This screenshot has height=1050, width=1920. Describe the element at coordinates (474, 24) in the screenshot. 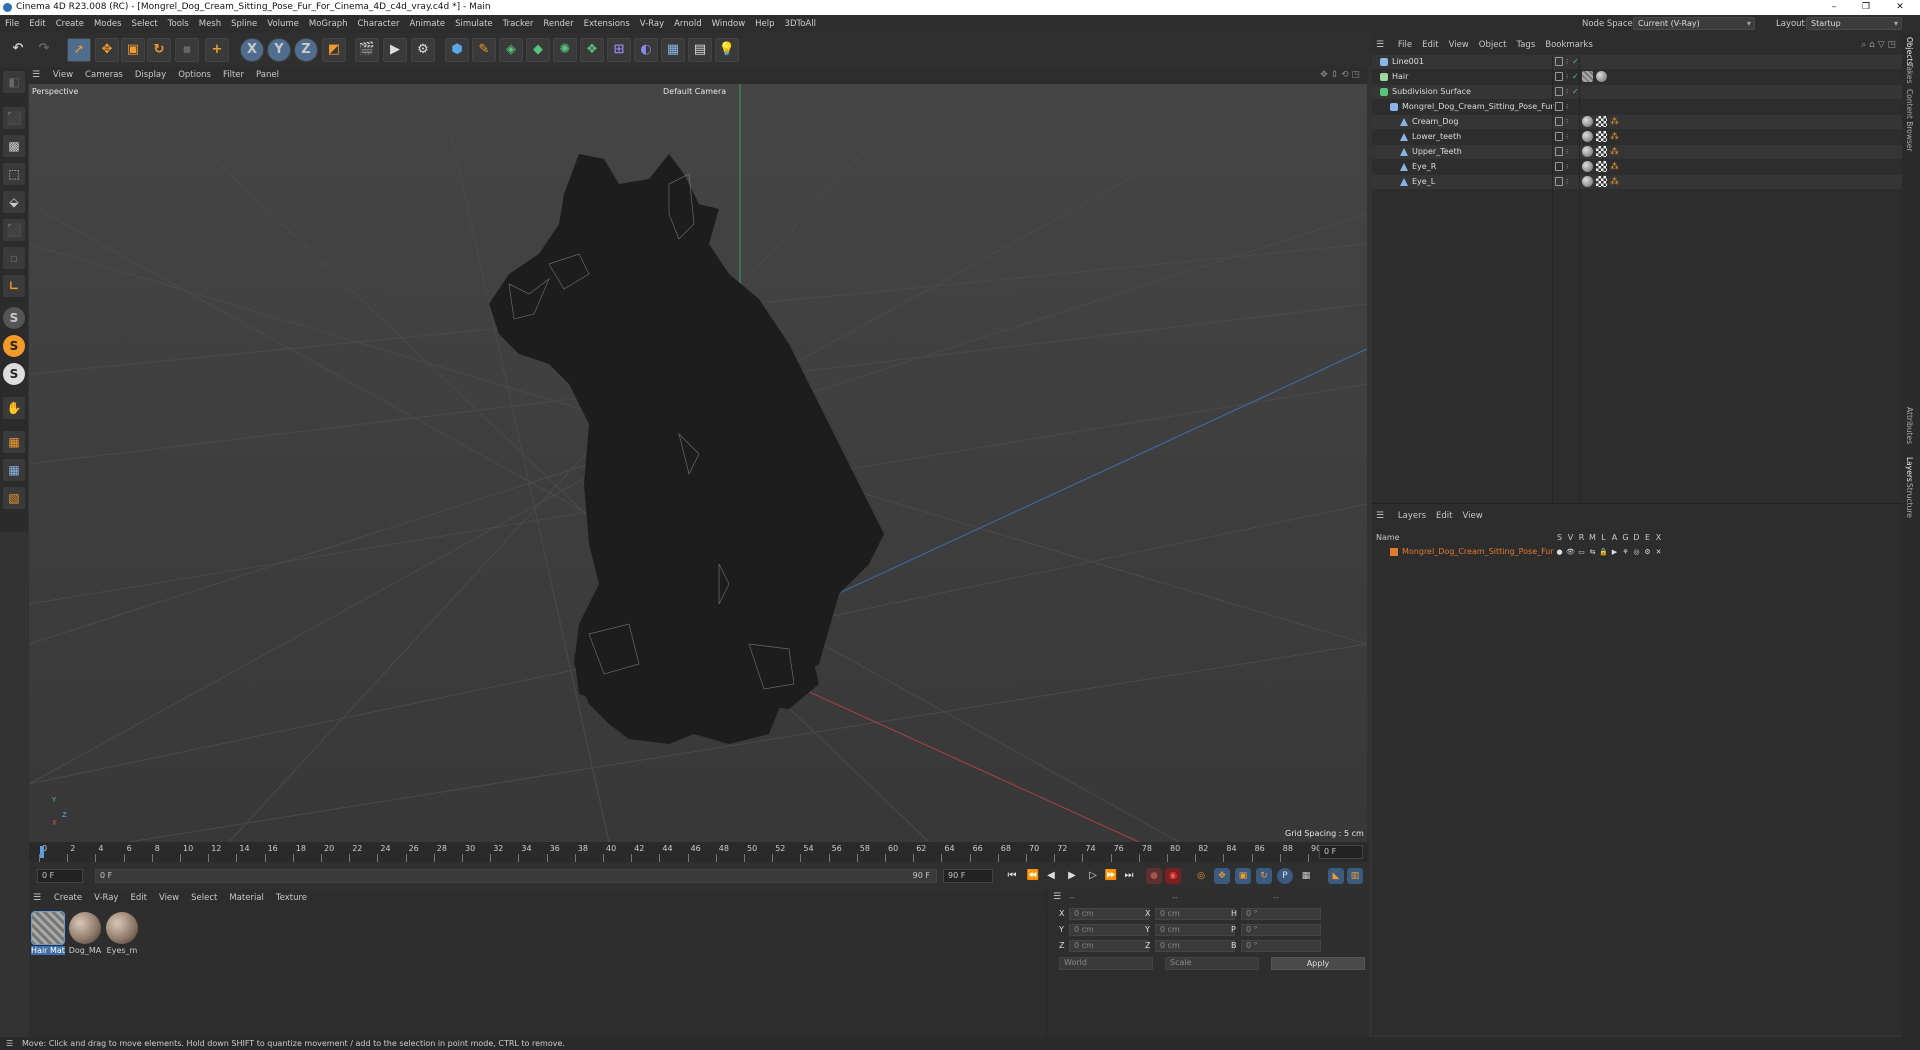

I see `menu-simulate: Simulate` at that location.